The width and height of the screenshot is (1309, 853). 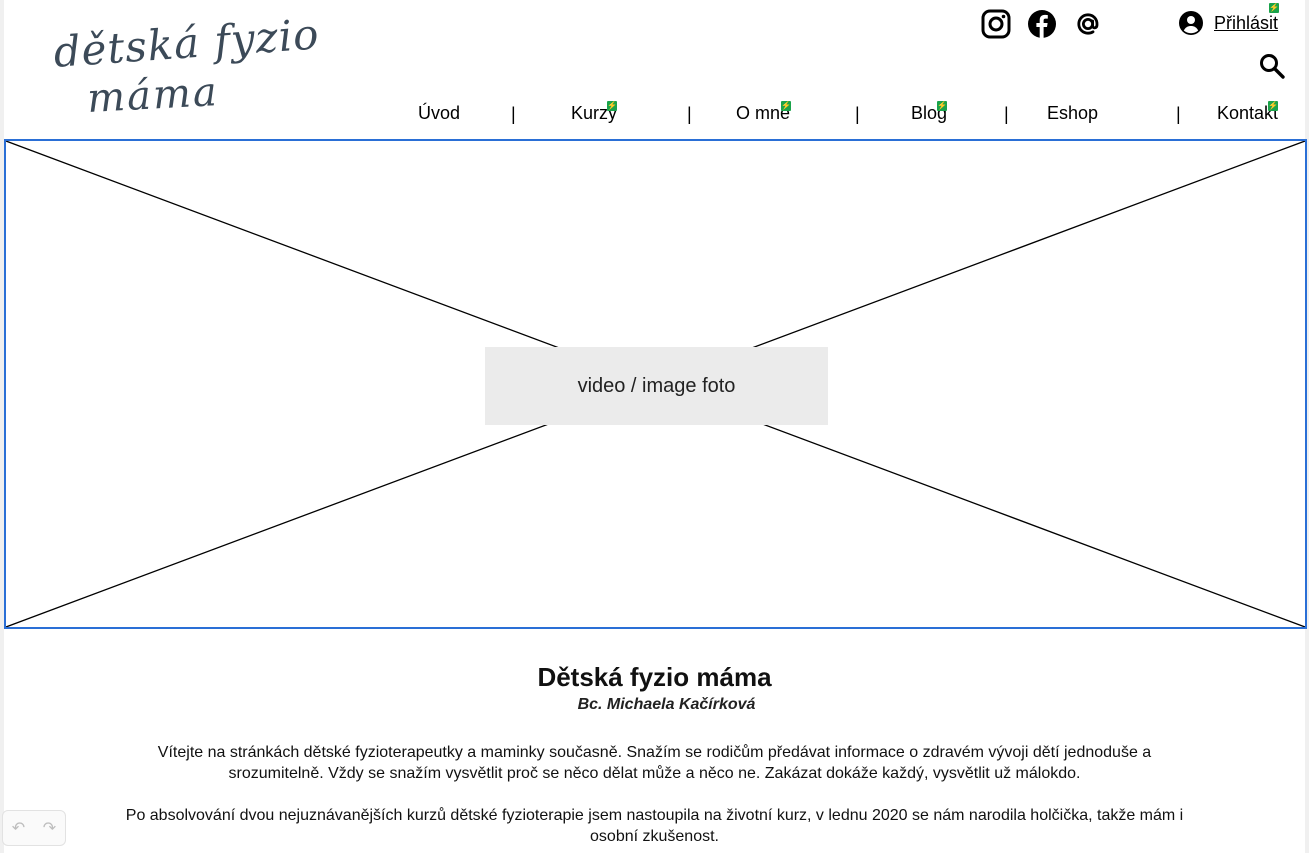 I want to click on nav-item-blog: Blog ⚡, so click(x=929, y=112).